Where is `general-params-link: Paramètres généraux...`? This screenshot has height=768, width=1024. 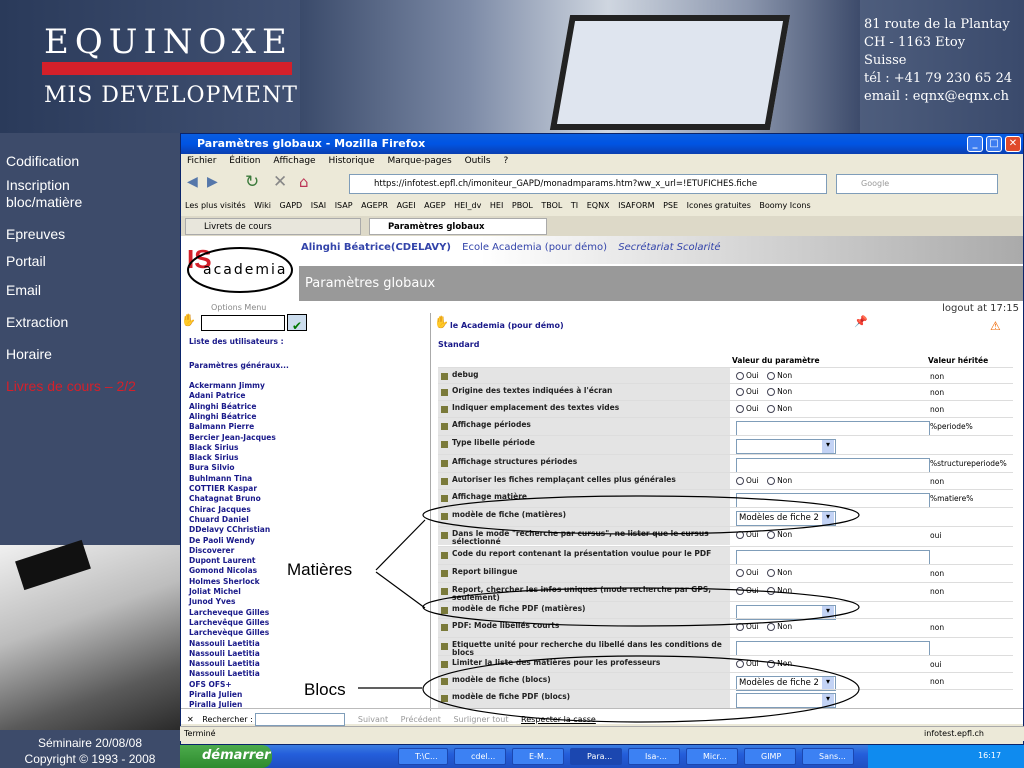 general-params-link: Paramètres généraux... is located at coordinates (239, 365).